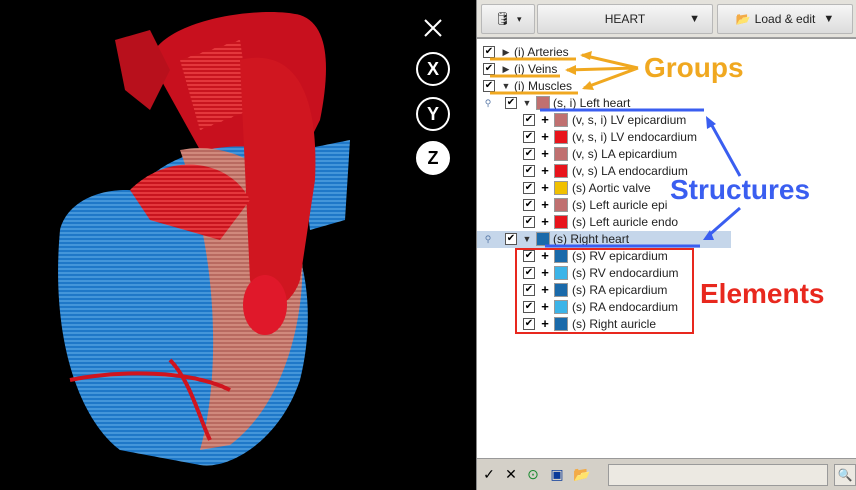 The image size is (856, 490). What do you see at coordinates (508, 19) in the screenshot?
I see `database-button: 🛢 ▾` at bounding box center [508, 19].